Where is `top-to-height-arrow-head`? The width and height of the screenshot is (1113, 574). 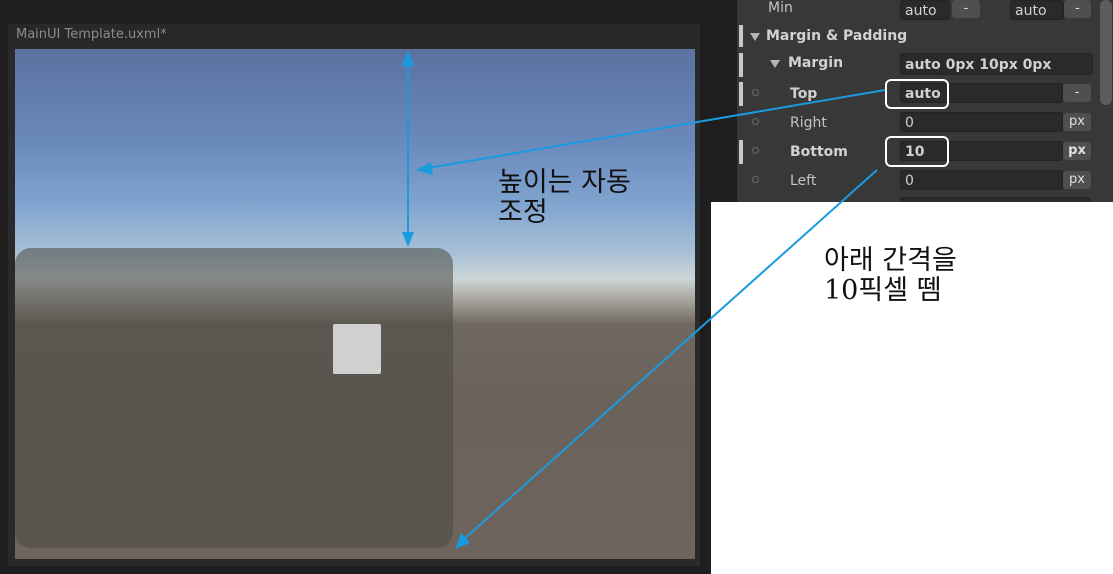 top-to-height-arrow-head is located at coordinates (424, 168).